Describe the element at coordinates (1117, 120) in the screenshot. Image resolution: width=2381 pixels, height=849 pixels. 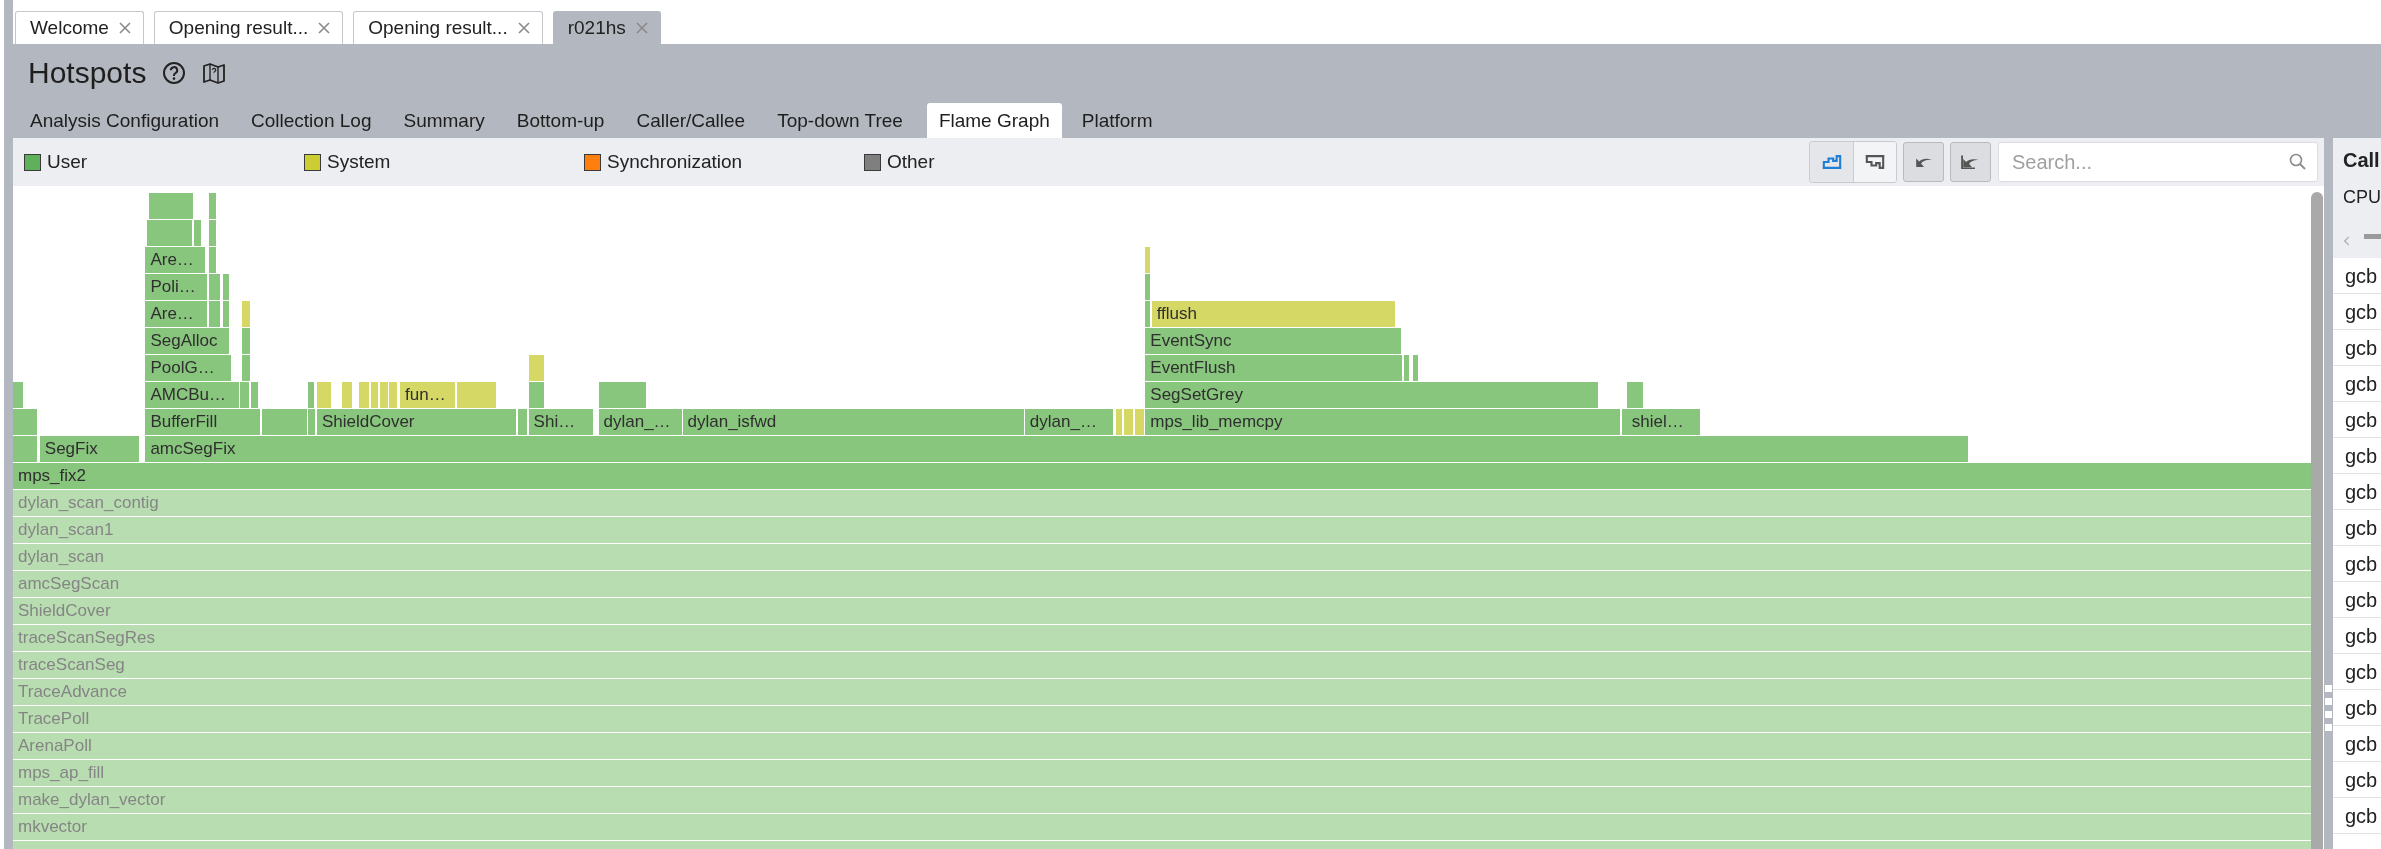
I see `view-tab: Platform` at that location.